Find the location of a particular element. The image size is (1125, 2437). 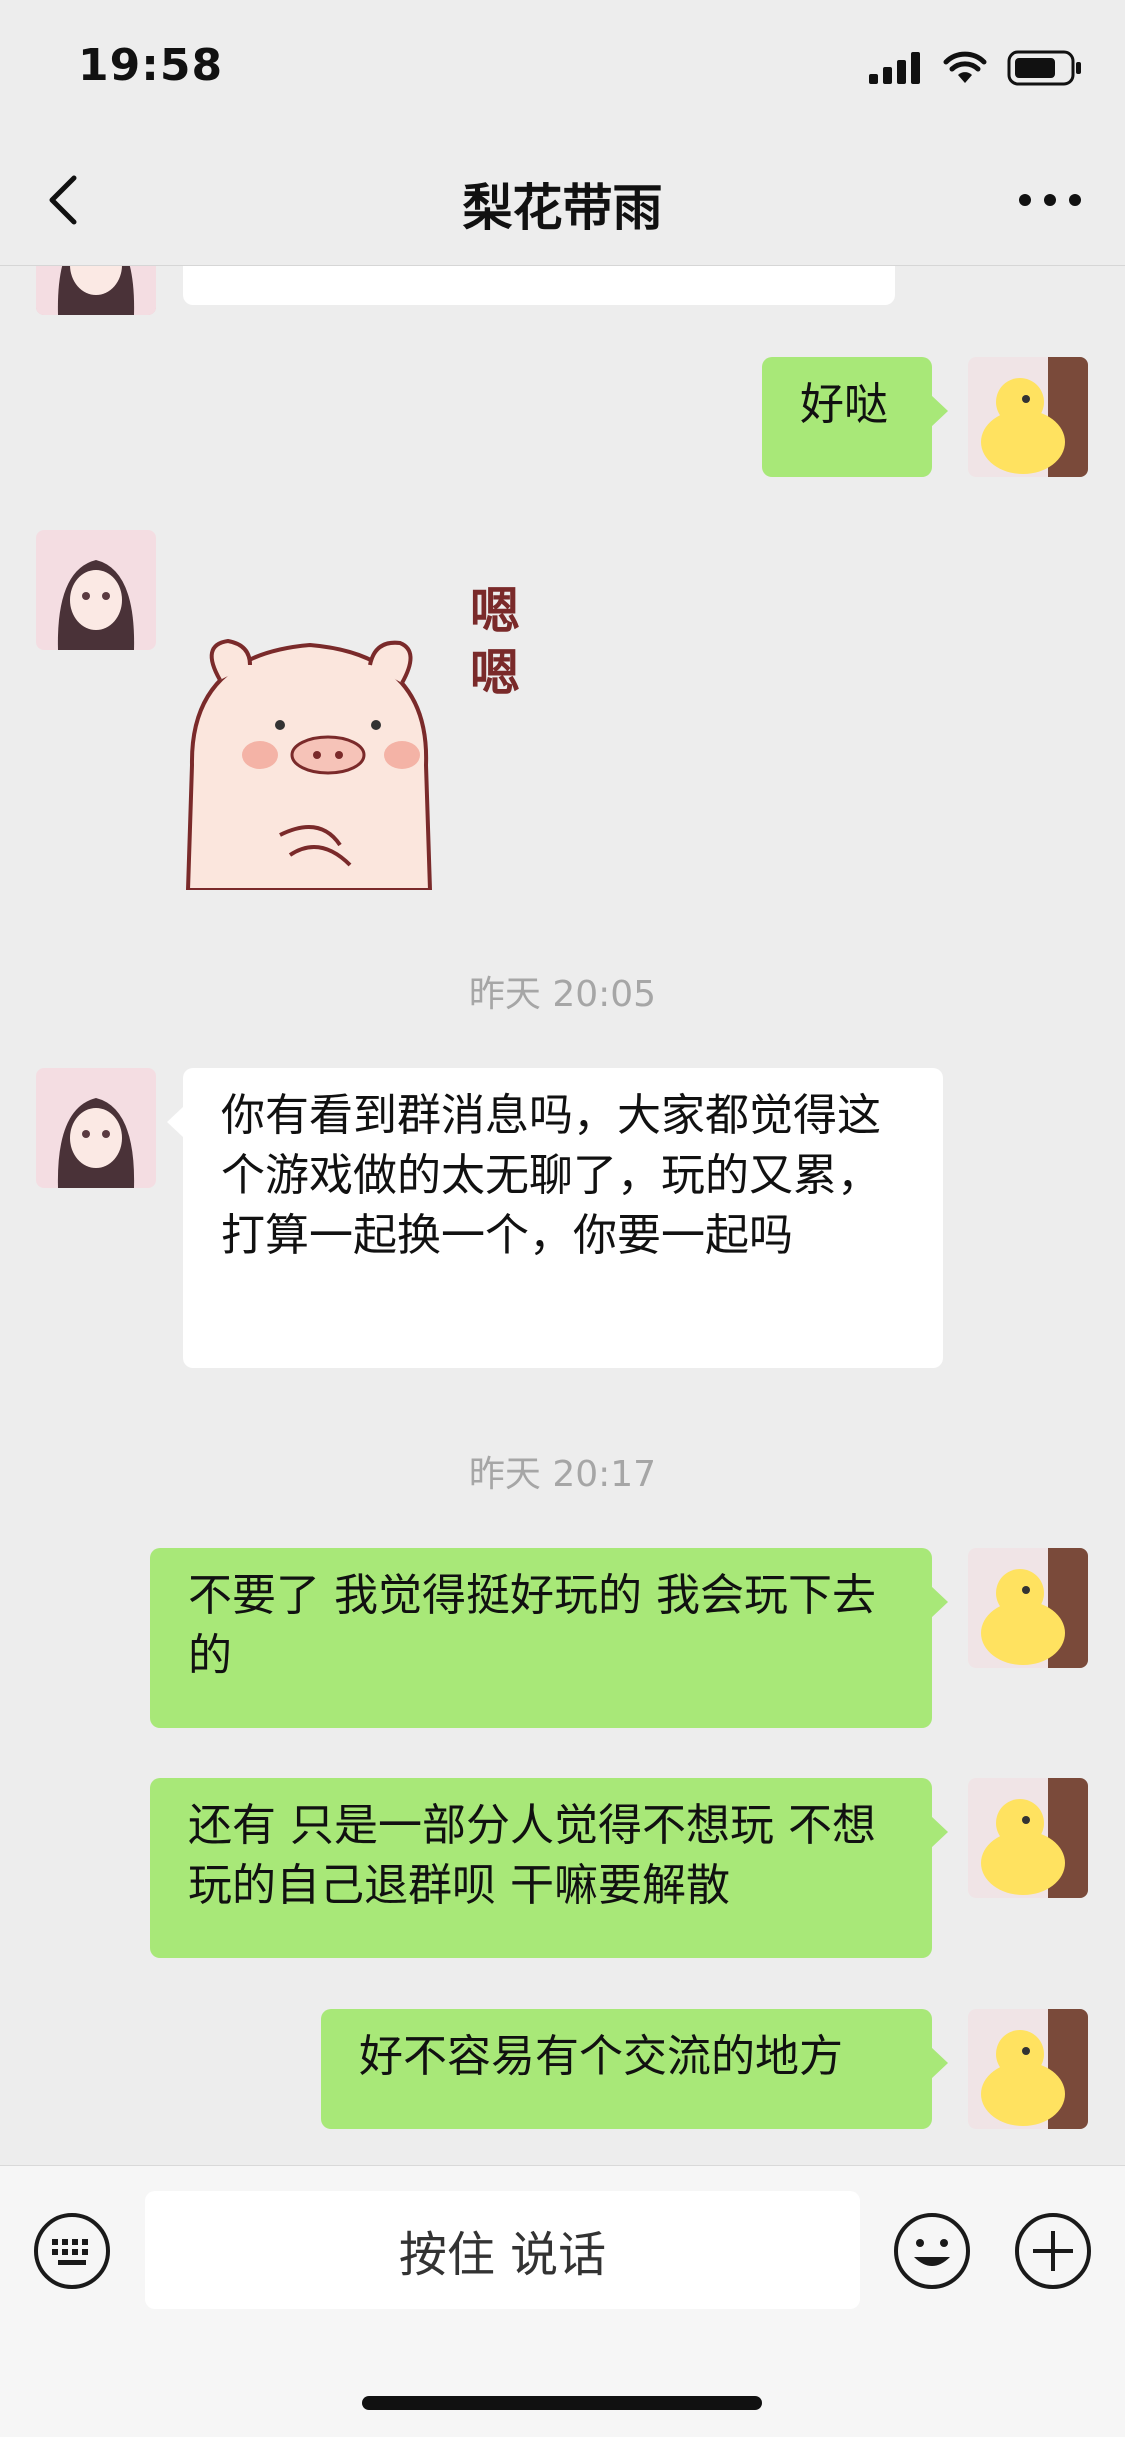

more-button is located at coordinates (1050, 200).